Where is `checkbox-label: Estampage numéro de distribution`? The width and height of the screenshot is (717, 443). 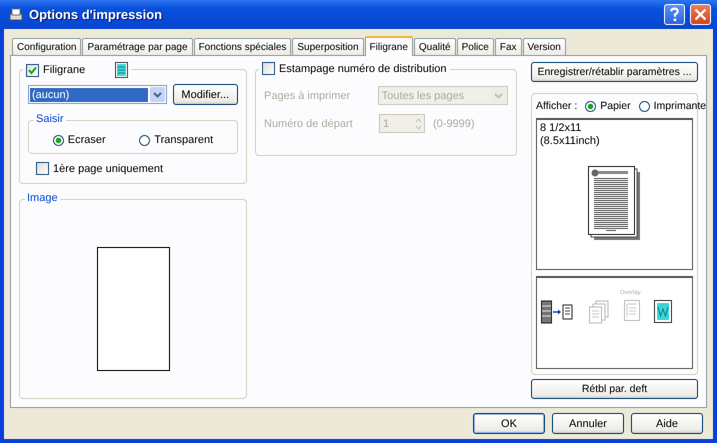 checkbox-label: Estampage numéro de distribution is located at coordinates (363, 68).